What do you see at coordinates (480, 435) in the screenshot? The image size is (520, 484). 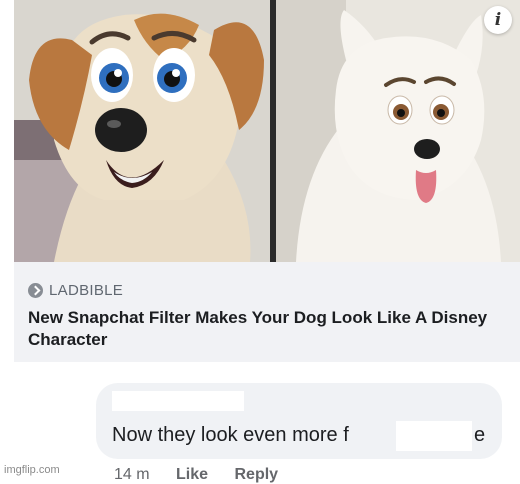 I see `comment-text-tail: e` at bounding box center [480, 435].